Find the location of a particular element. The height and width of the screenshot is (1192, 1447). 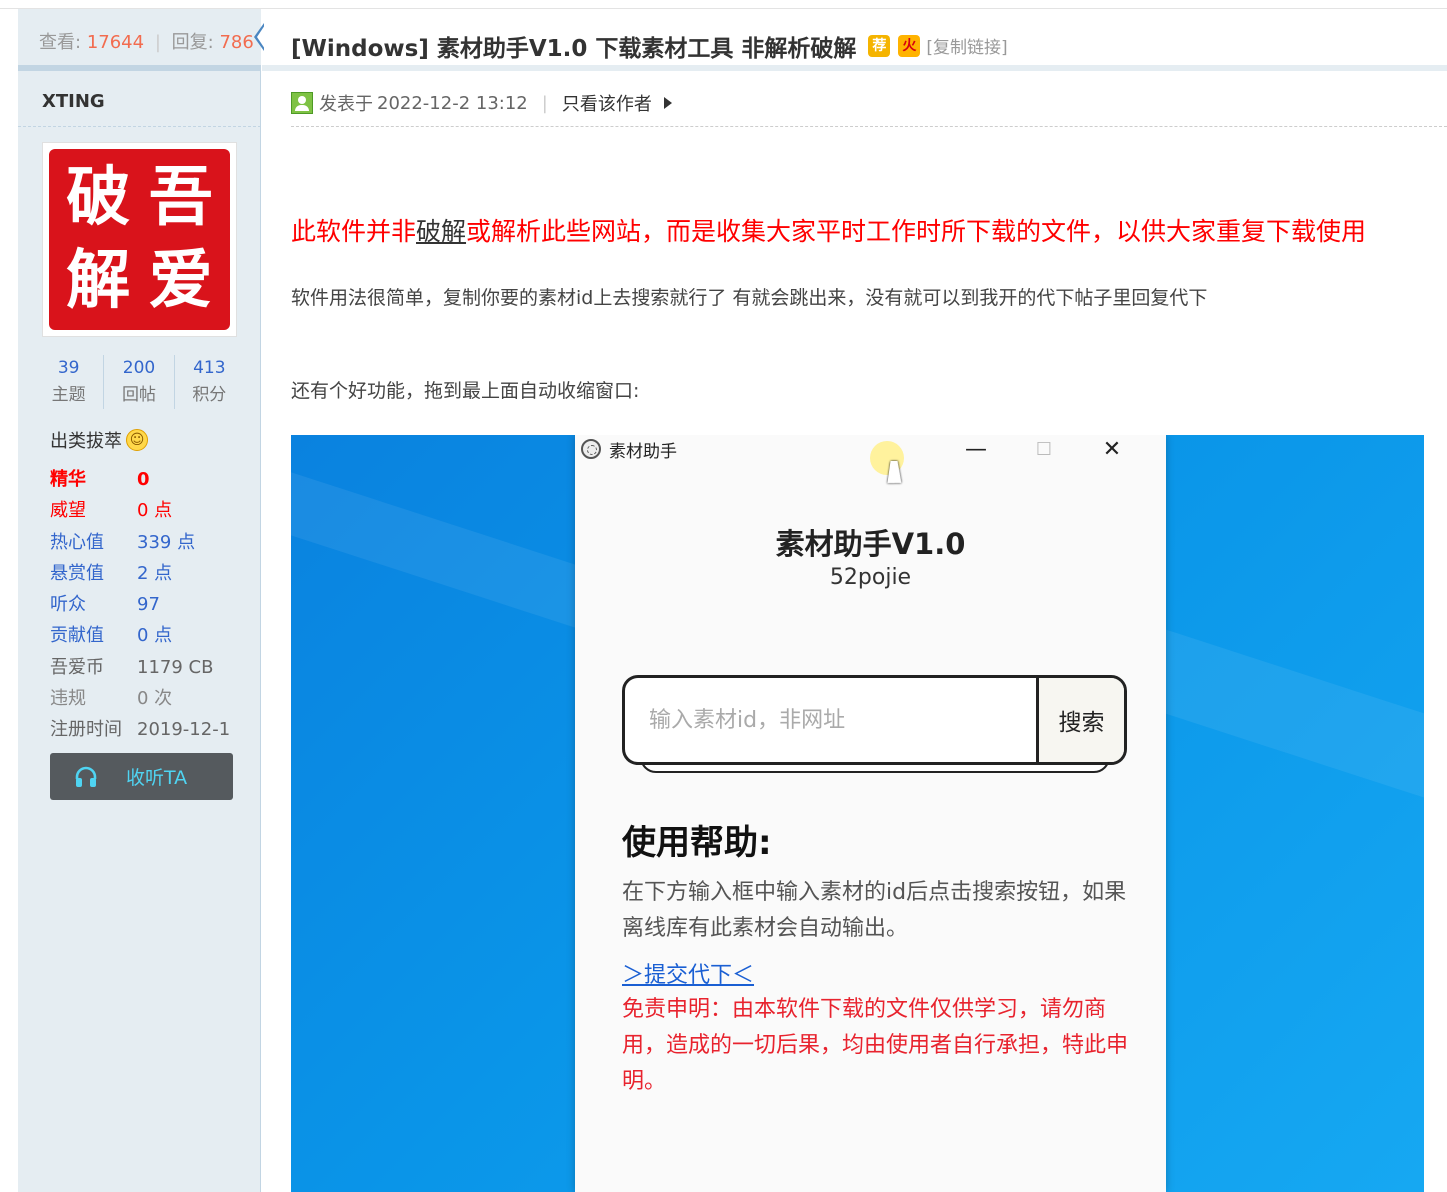

thread-stats: 查看: 17644 | 回复: 786 is located at coordinates (141, 40).